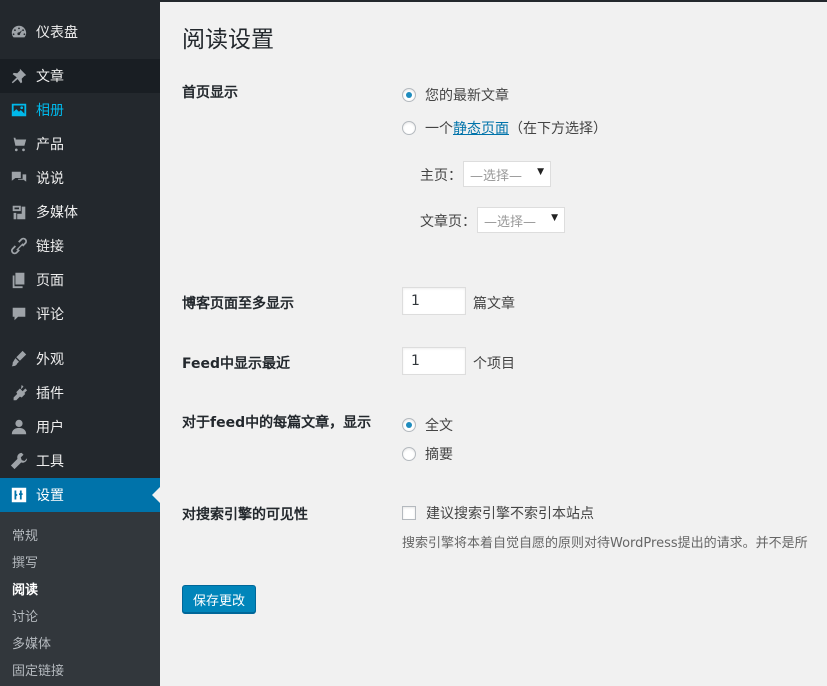 This screenshot has height=686, width=827. What do you see at coordinates (19, 393) in the screenshot?
I see `plugin-icon` at bounding box center [19, 393].